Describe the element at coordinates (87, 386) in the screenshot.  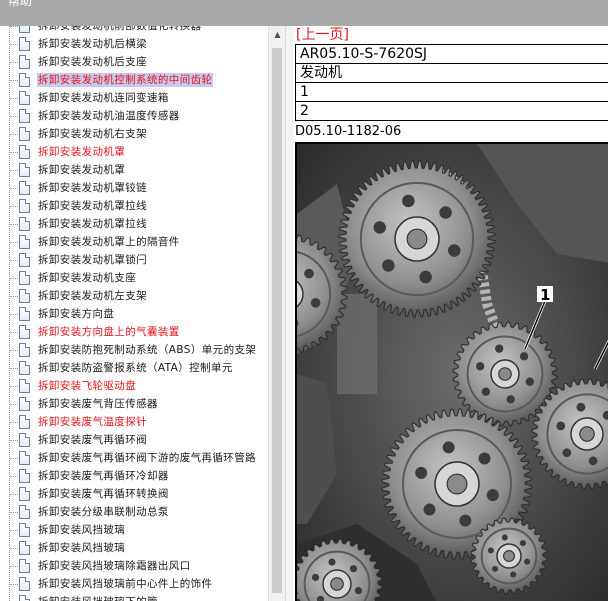
I see `tree-item-label: 拆卸安装飞轮驱动盘` at that location.